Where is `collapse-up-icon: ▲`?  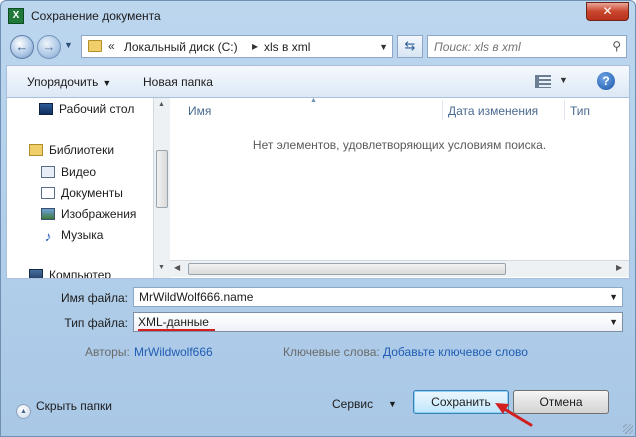 collapse-up-icon: ▲ is located at coordinates (23, 411).